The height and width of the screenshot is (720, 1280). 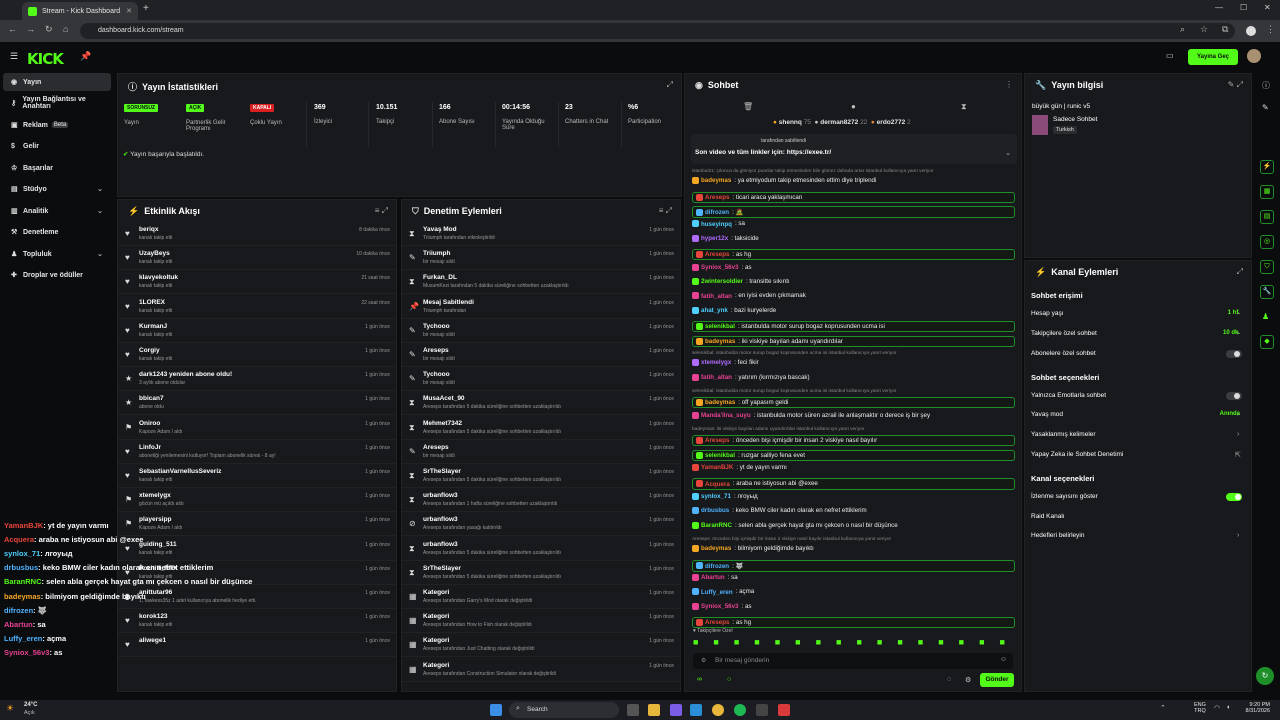 I want to click on chat-message: Syniox_56v3: as, so click(x=722, y=606).